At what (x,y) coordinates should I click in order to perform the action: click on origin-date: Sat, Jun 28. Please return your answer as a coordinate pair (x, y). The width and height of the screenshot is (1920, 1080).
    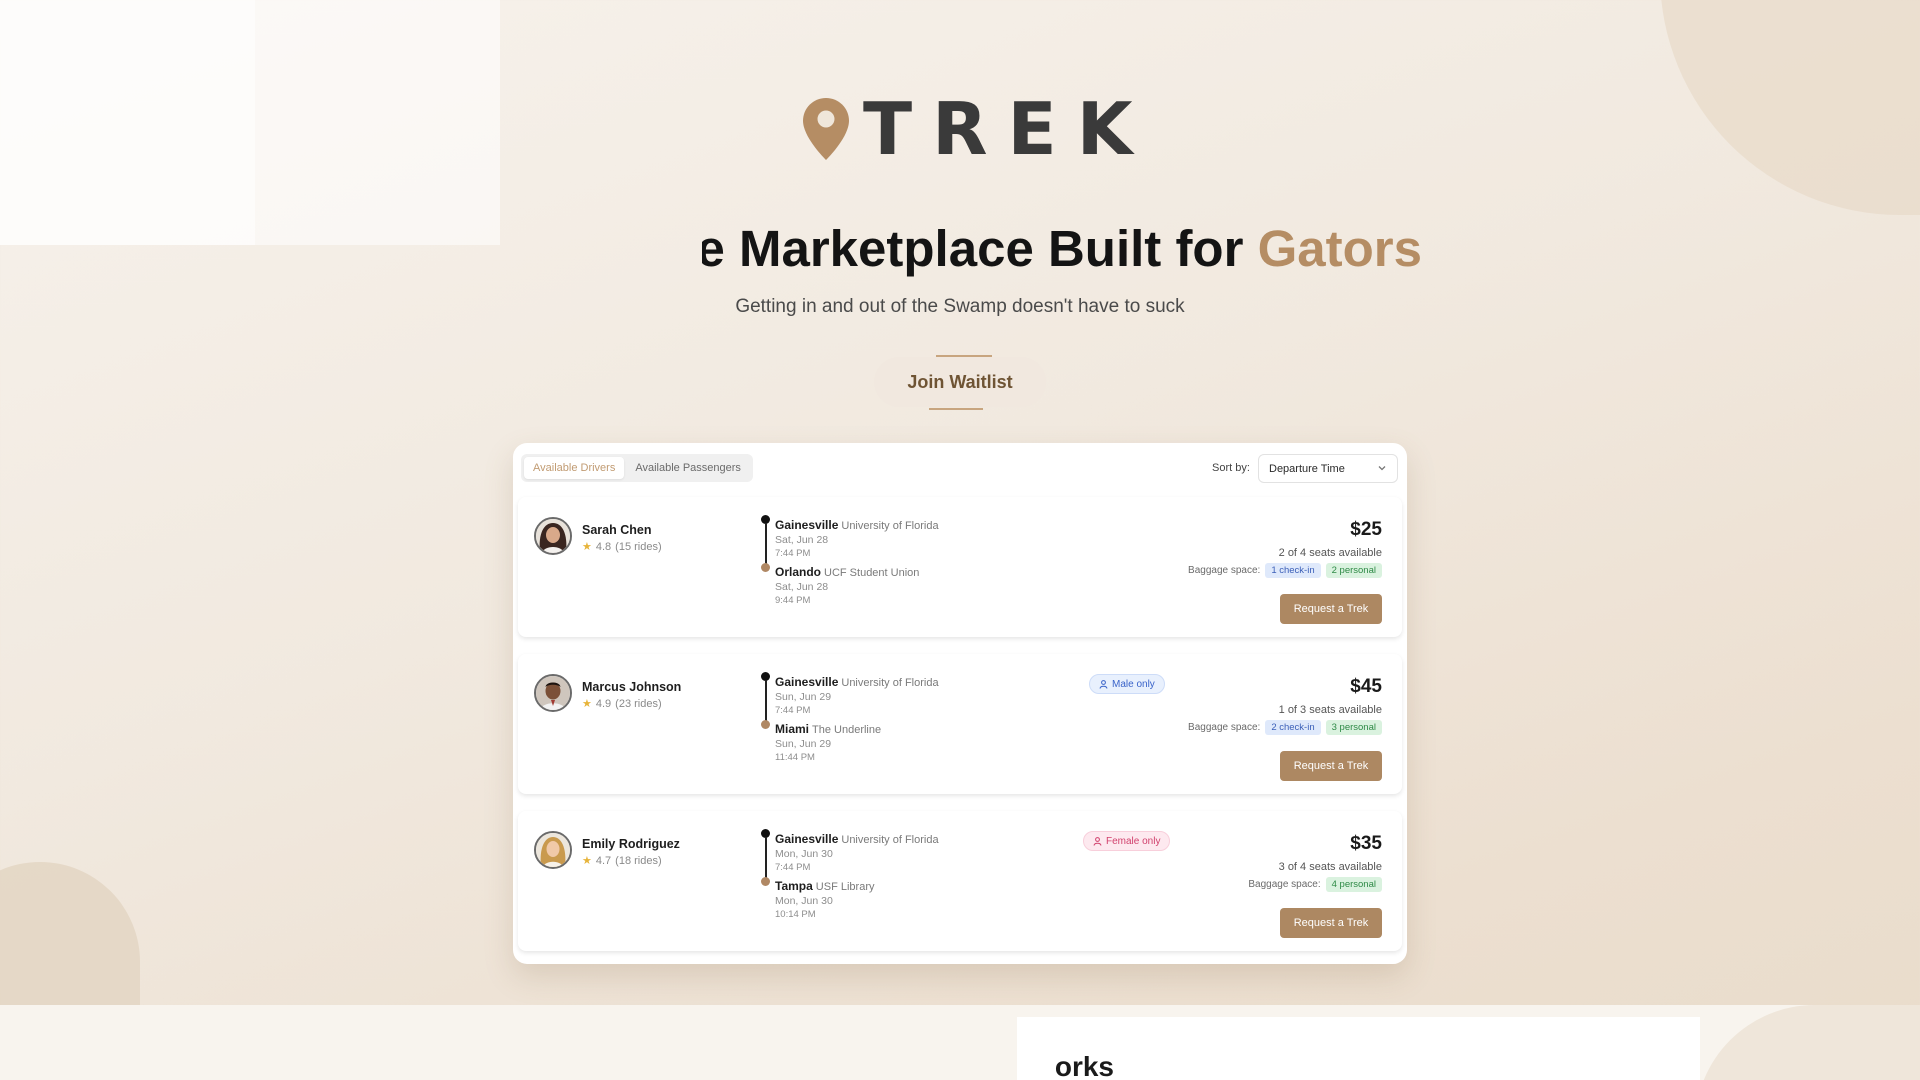
    Looking at the image, I should click on (802, 540).